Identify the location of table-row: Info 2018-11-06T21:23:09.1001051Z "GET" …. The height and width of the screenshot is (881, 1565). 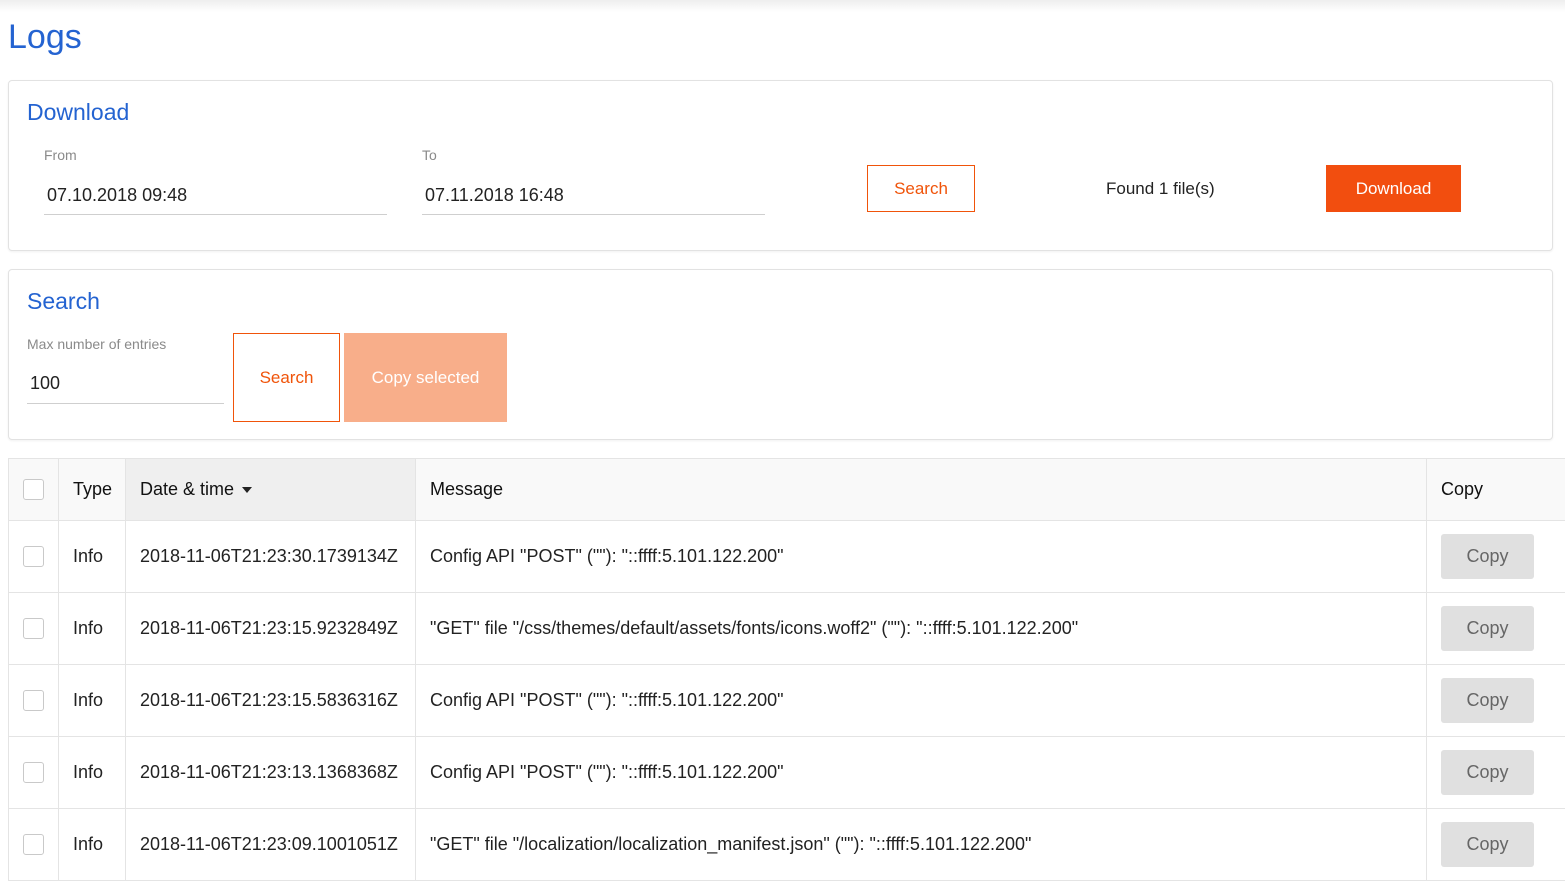
(787, 845).